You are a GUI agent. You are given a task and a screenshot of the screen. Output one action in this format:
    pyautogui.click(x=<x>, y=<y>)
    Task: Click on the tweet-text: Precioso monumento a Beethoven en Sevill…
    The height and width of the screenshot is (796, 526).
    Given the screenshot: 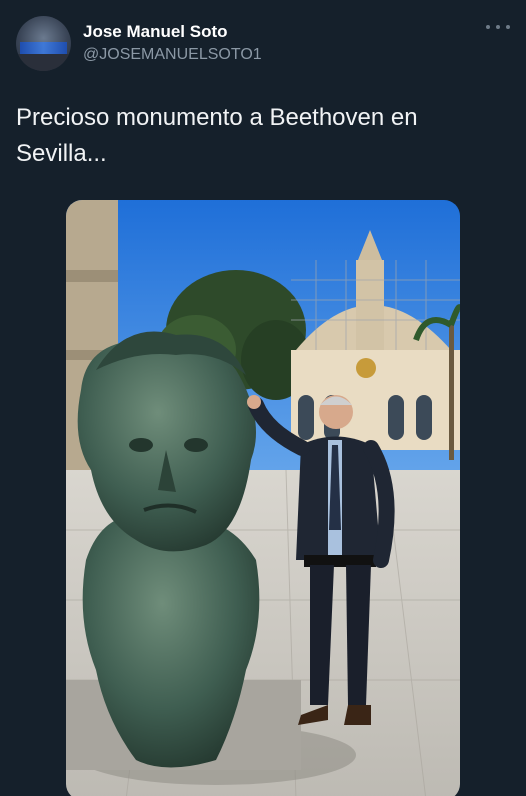 What is the action you would take?
    pyautogui.click(x=217, y=135)
    